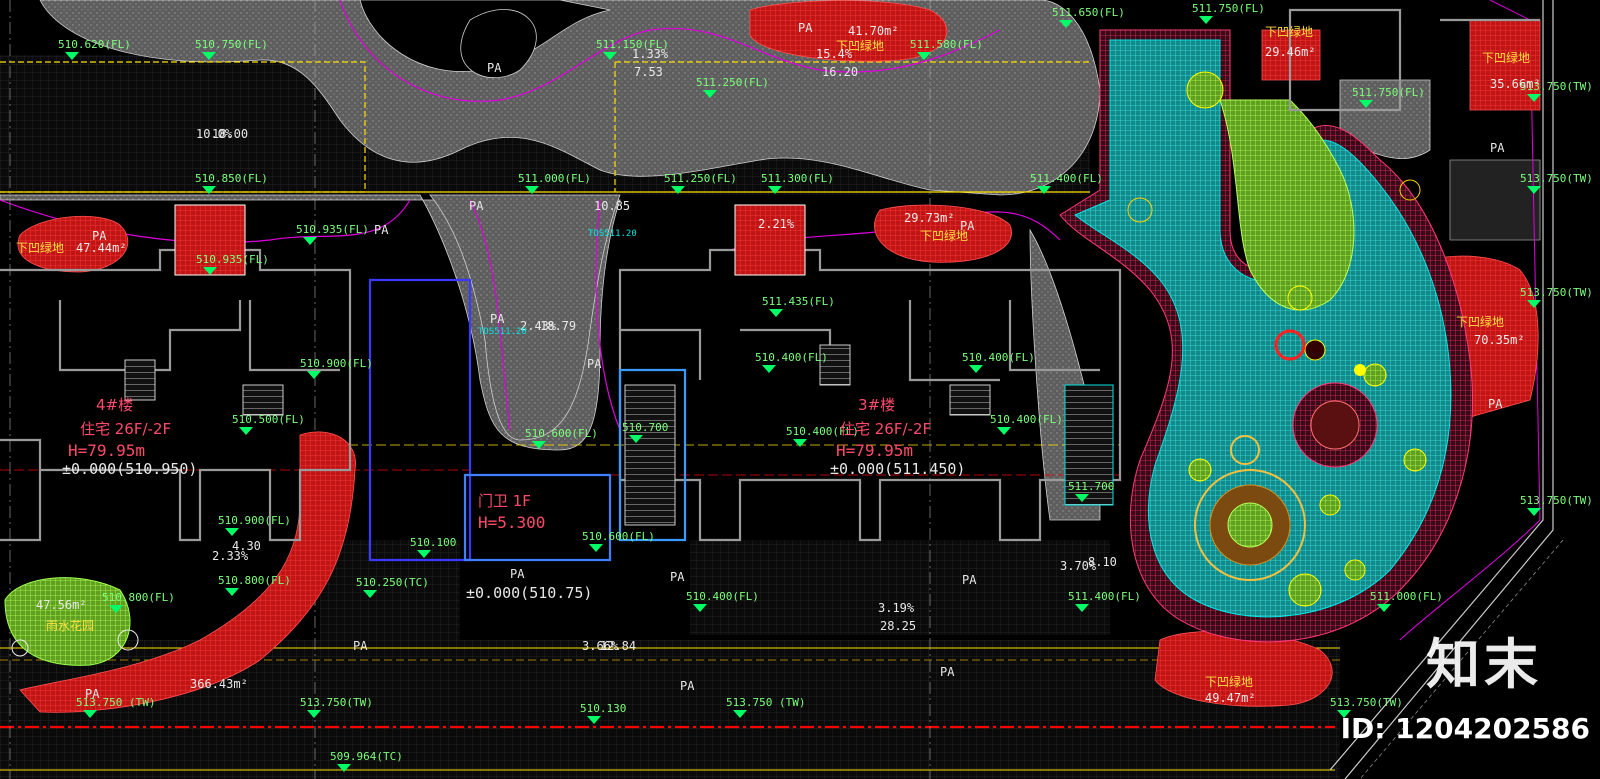 Image resolution: width=1600 pixels, height=779 pixels. What do you see at coordinates (776, 224) in the screenshot?
I see `slope-label: 2.21%` at bounding box center [776, 224].